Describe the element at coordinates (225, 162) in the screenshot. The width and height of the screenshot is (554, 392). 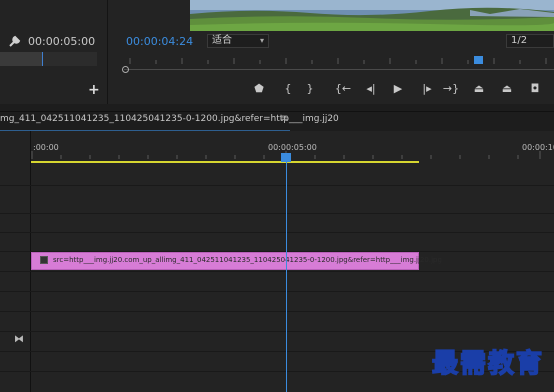
I see `work-area-bar` at that location.